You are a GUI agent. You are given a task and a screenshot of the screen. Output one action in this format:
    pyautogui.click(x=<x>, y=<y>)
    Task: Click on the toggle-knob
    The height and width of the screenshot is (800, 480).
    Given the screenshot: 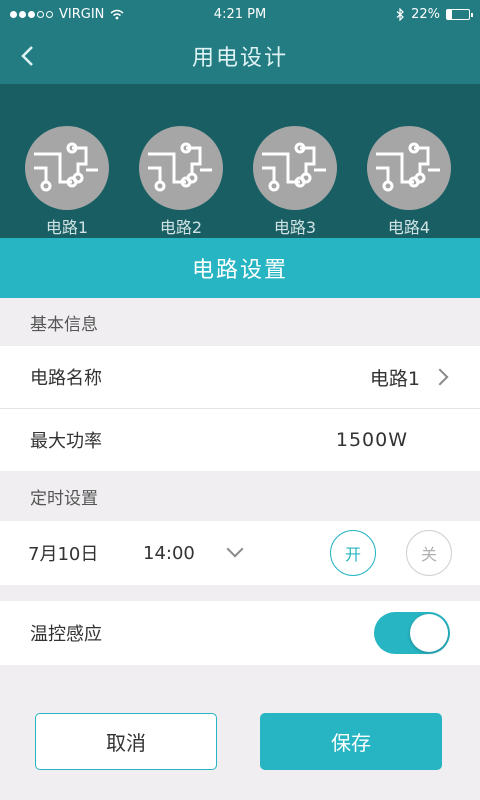 What is the action you would take?
    pyautogui.click(x=429, y=633)
    